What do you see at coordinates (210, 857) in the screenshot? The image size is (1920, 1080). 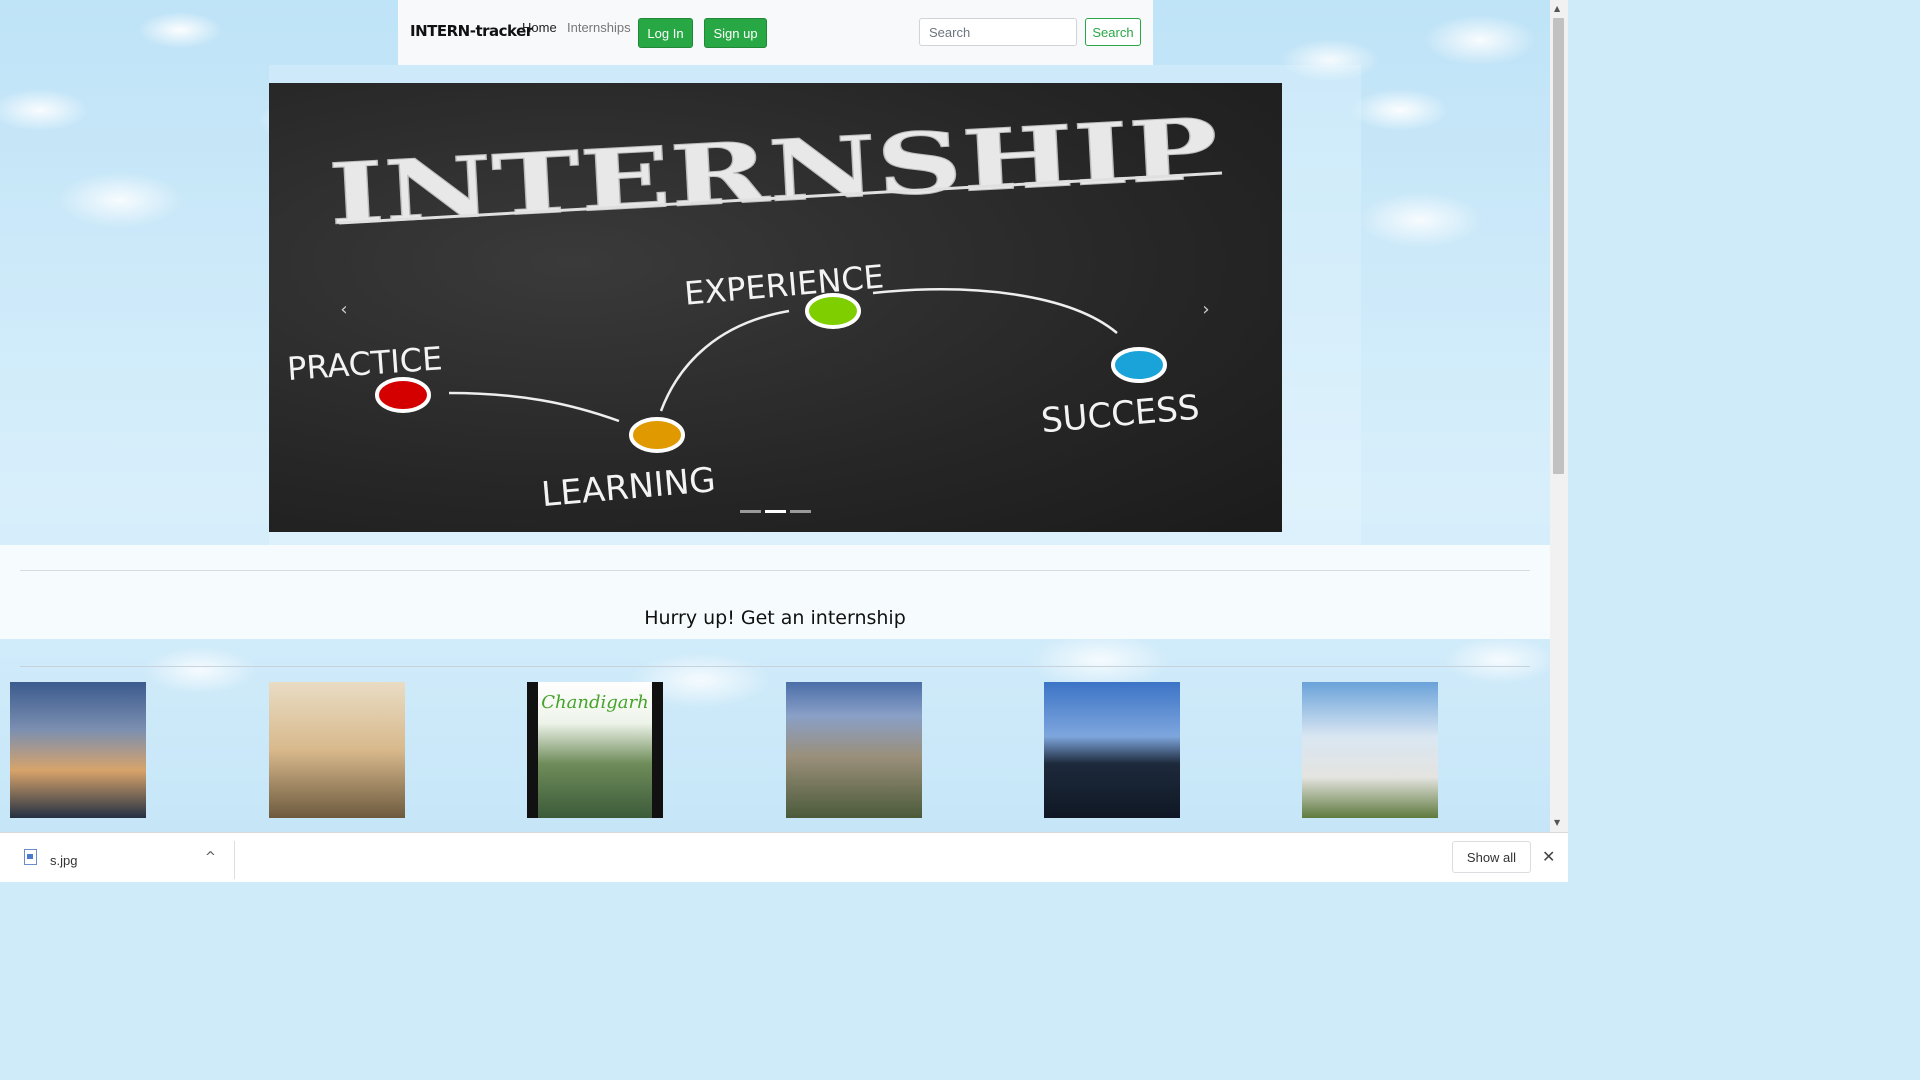 I see `chevron-up-icon: ^` at bounding box center [210, 857].